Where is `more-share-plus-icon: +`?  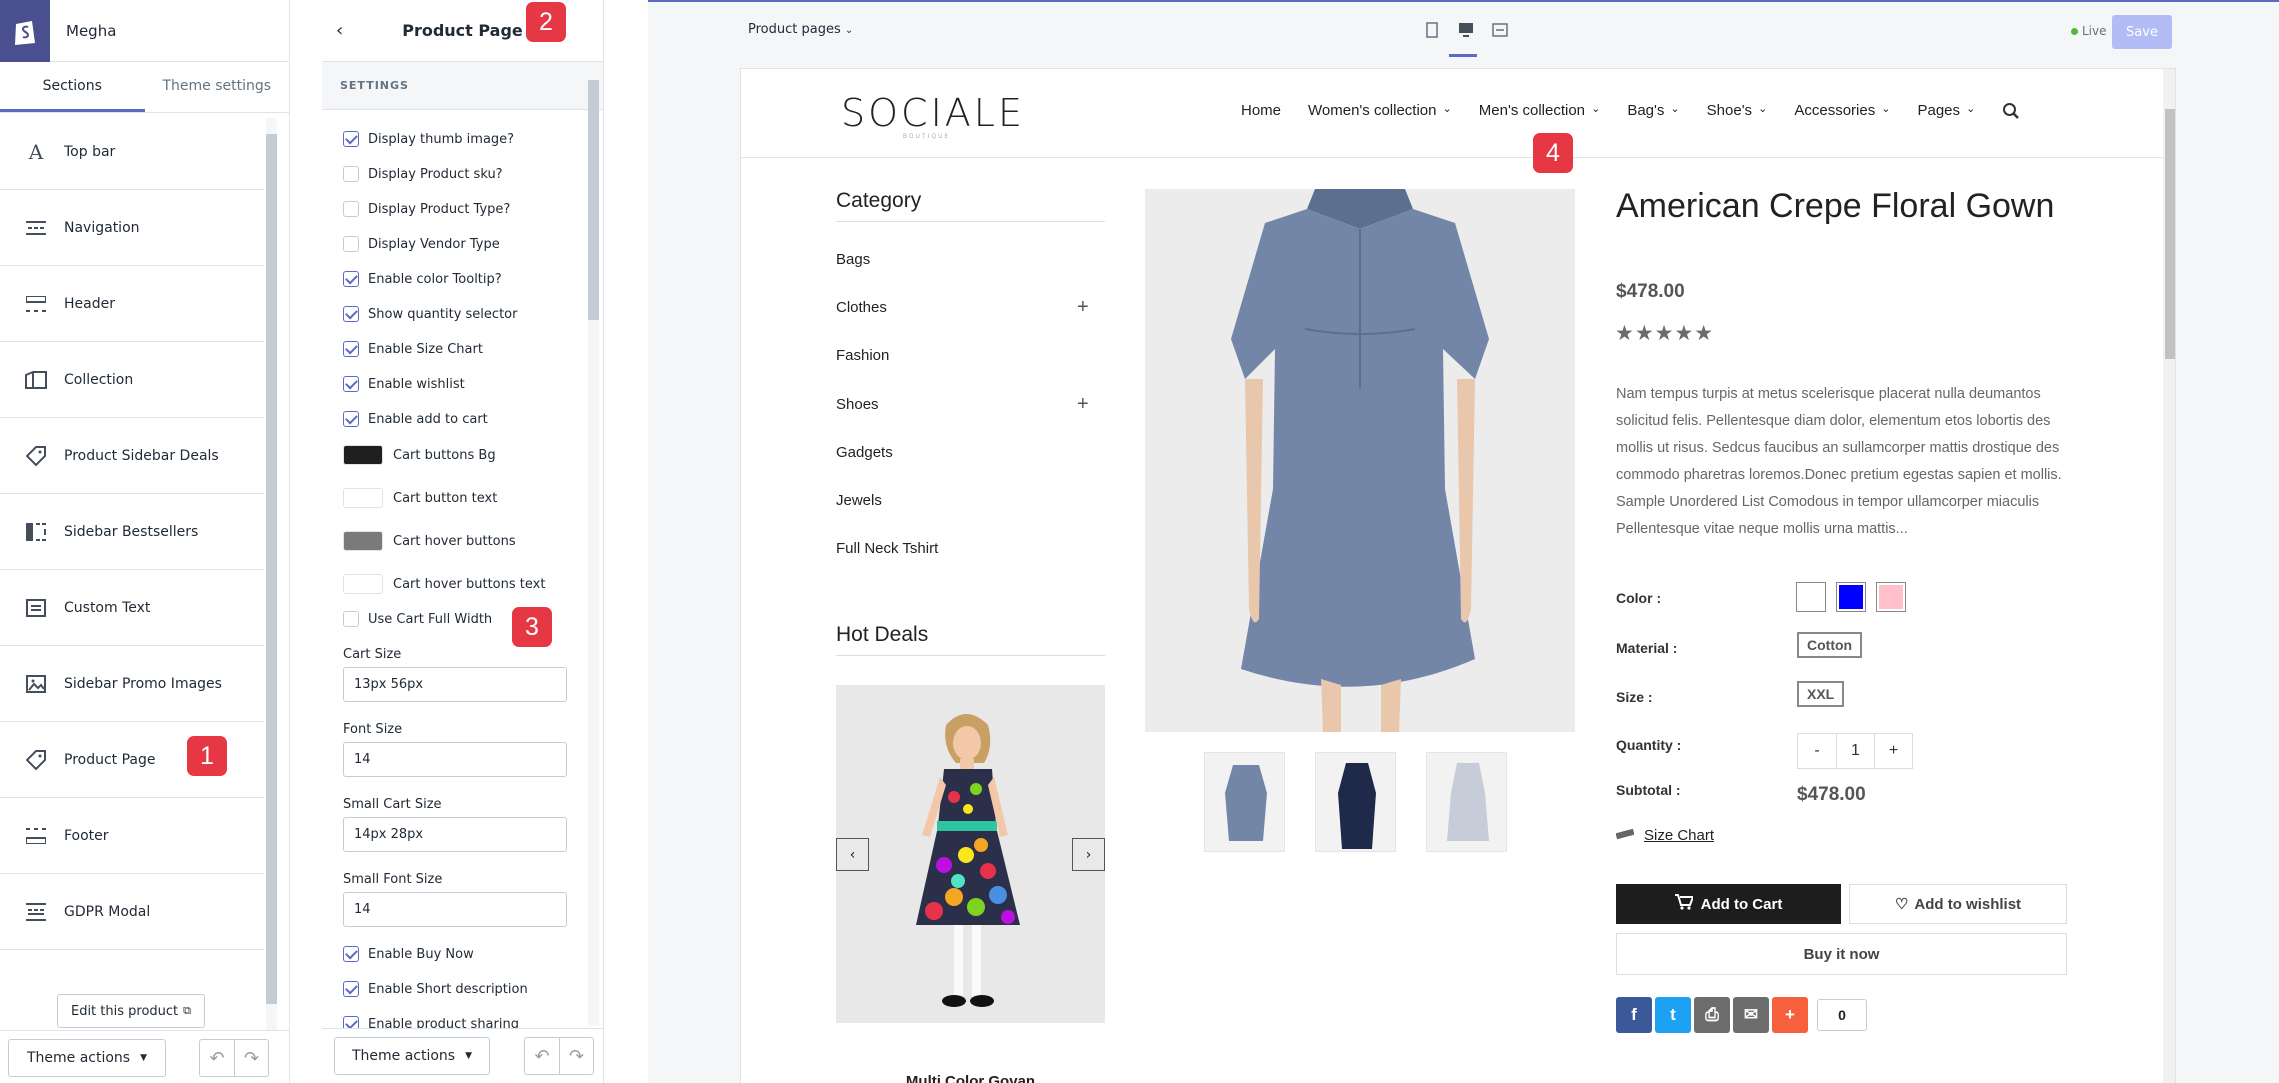 more-share-plus-icon: + is located at coordinates (1790, 1015).